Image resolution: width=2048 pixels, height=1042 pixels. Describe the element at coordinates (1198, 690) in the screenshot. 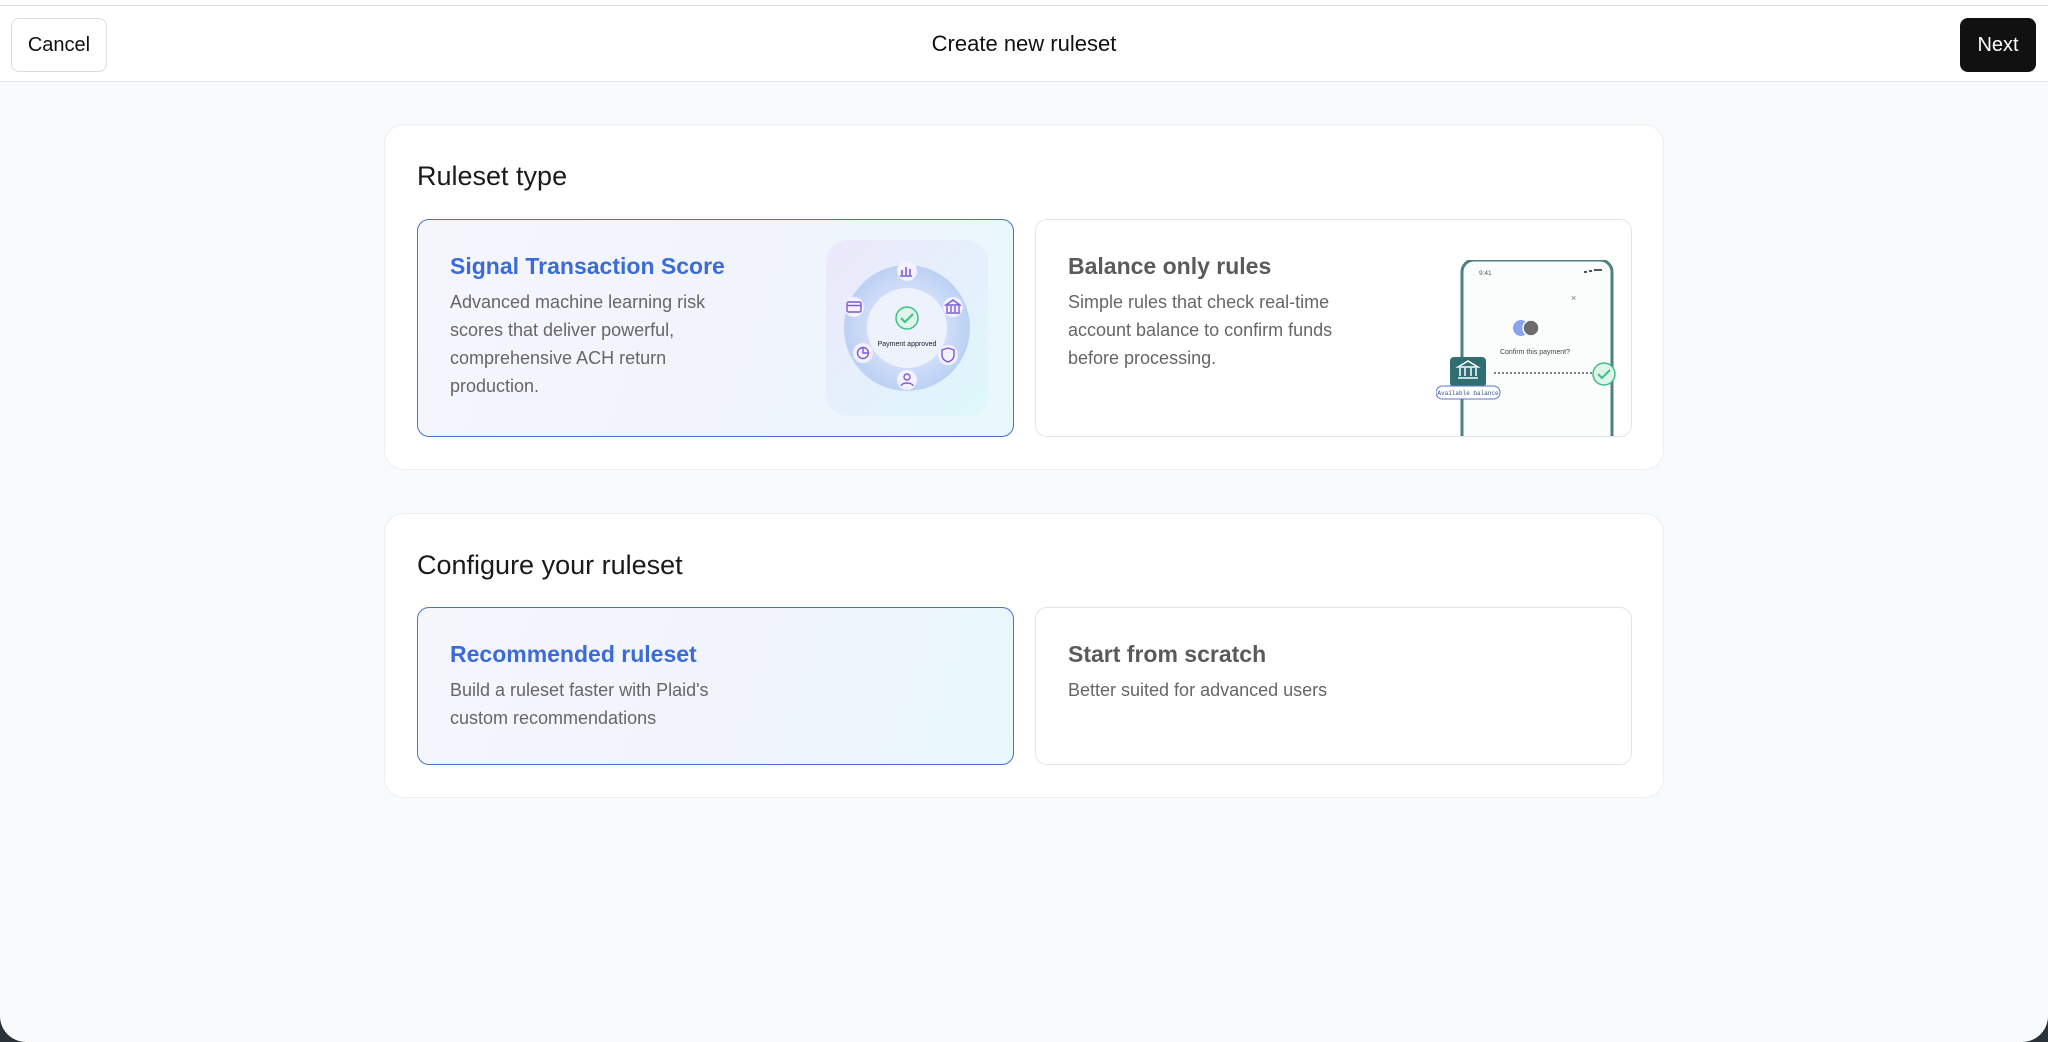

I see `option-description: Better suited for advanced users` at that location.